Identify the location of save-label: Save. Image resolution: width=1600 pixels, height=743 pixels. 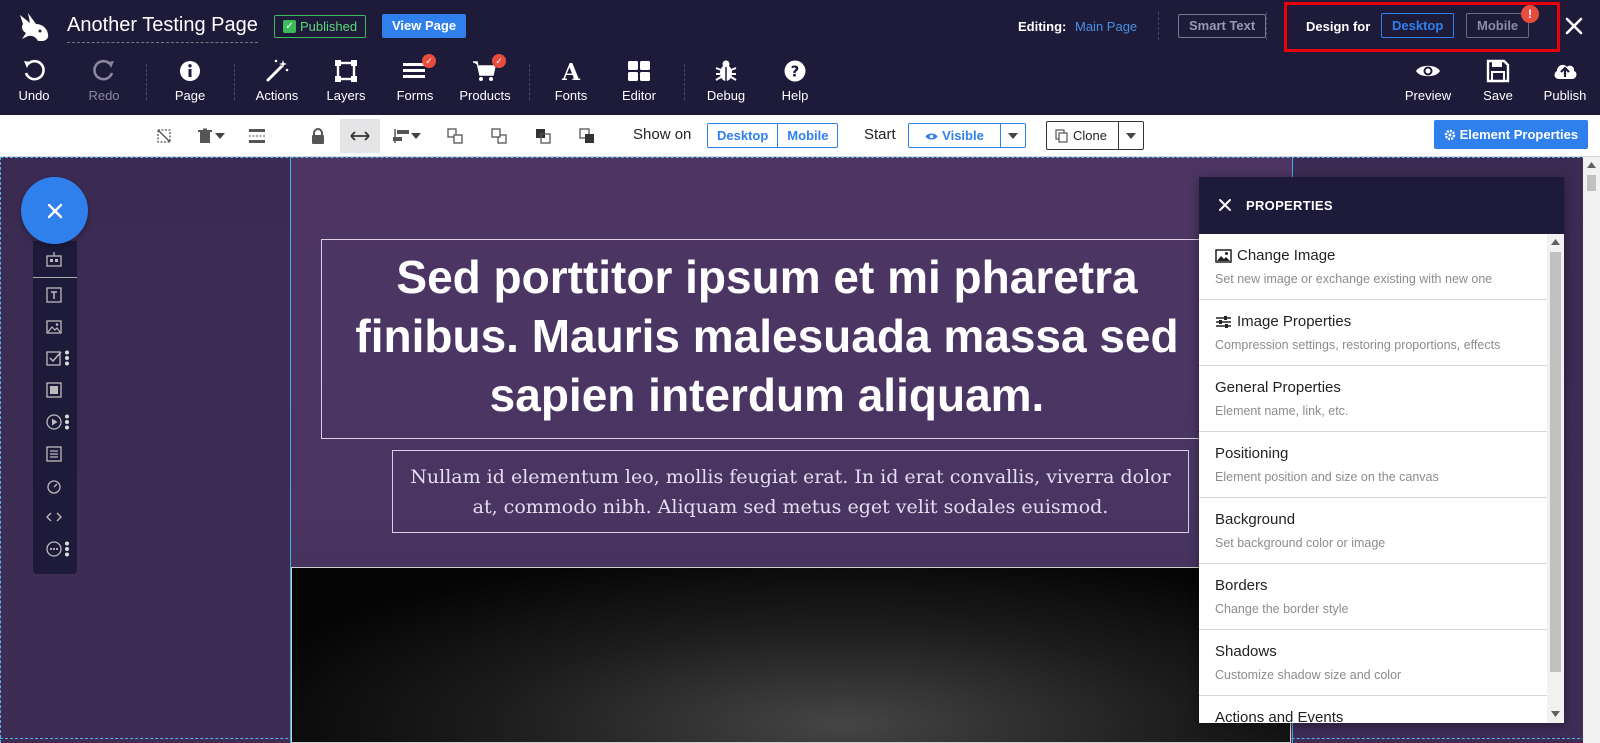
(1498, 95).